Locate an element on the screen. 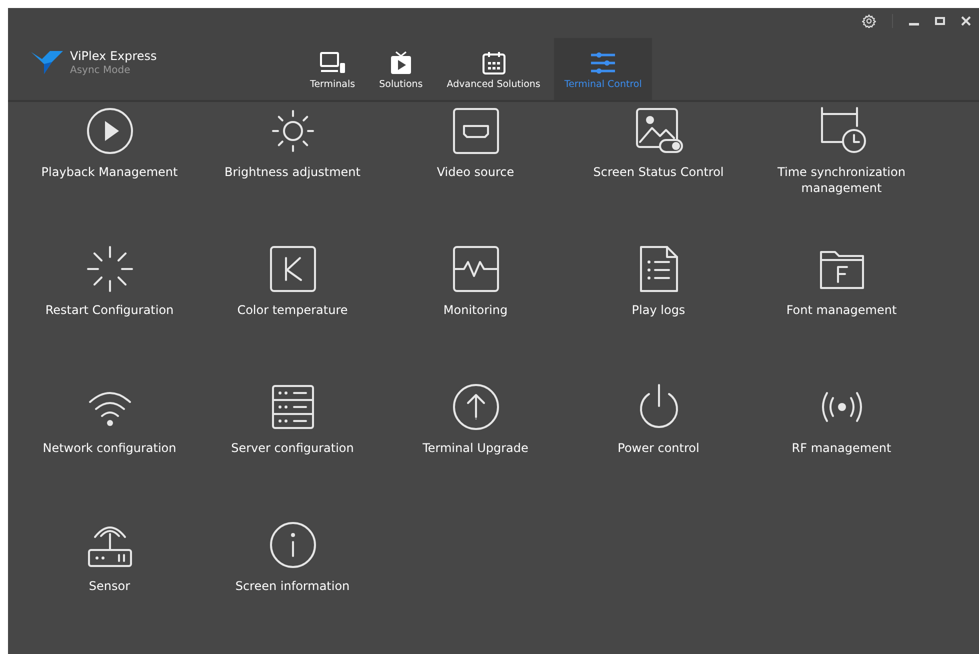  function-label: Screen information is located at coordinates (292, 586).